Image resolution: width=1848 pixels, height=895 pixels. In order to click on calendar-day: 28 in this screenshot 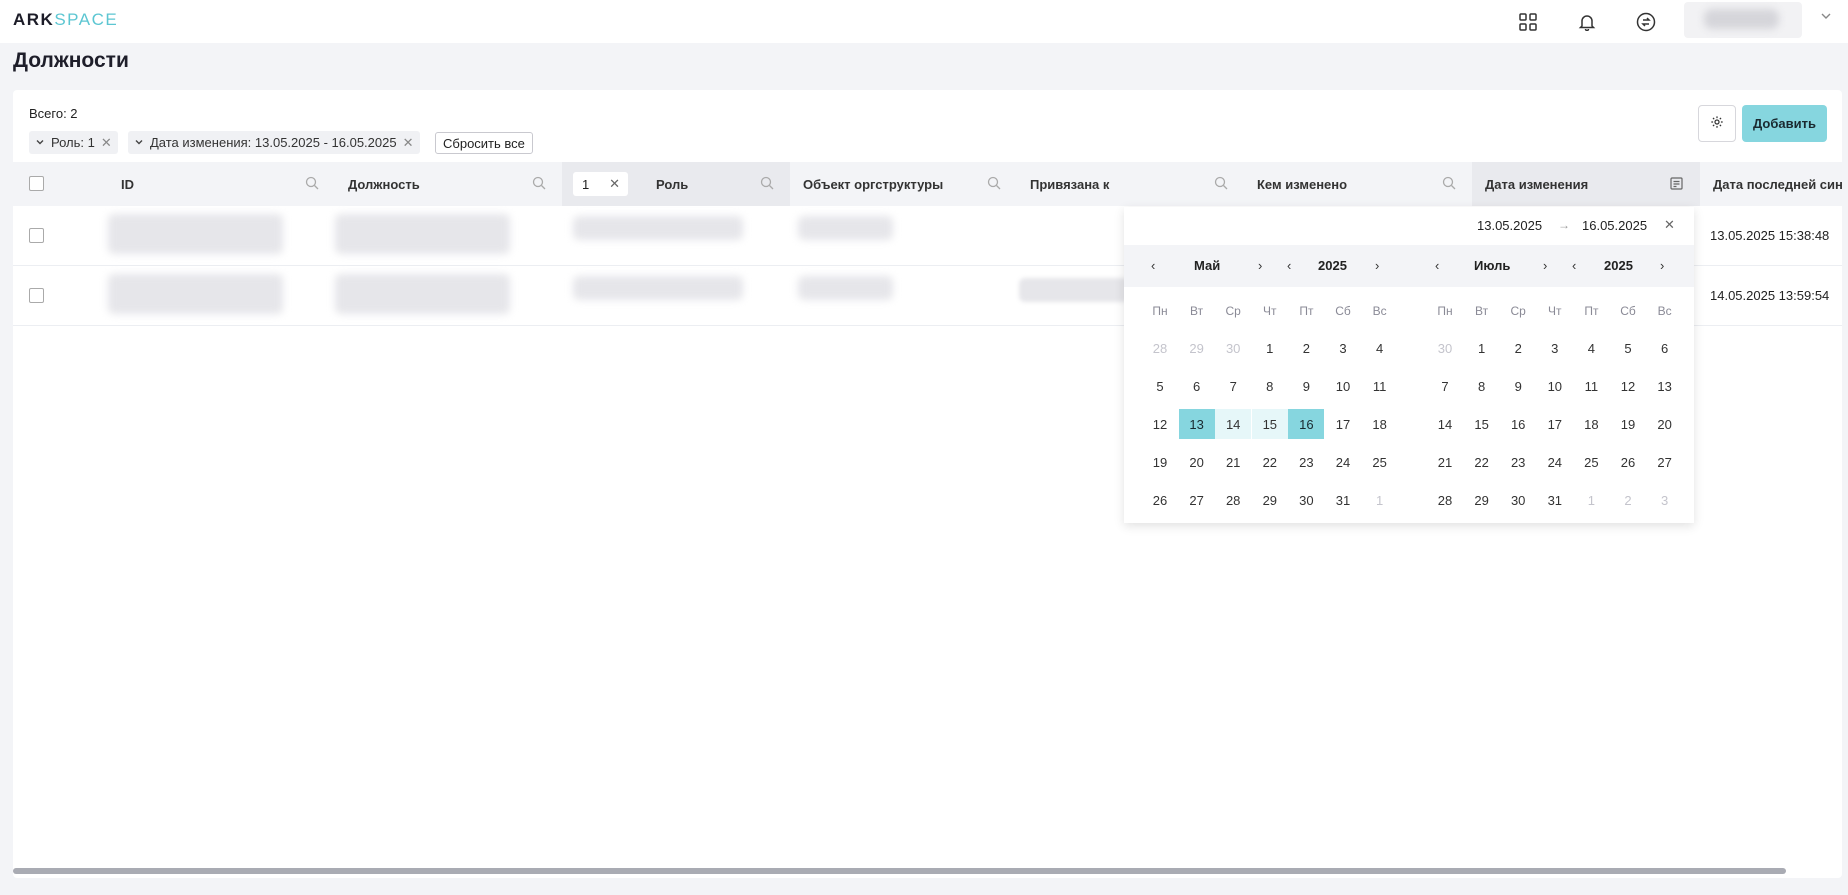, I will do `click(1445, 500)`.